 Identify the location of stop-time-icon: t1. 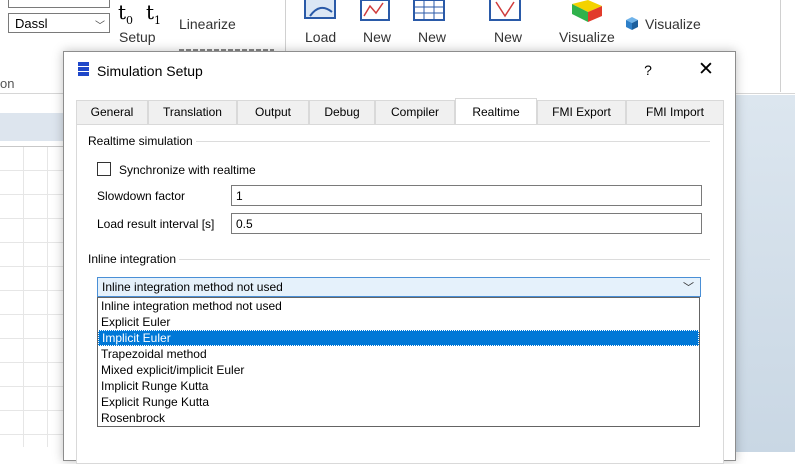
(153, 13).